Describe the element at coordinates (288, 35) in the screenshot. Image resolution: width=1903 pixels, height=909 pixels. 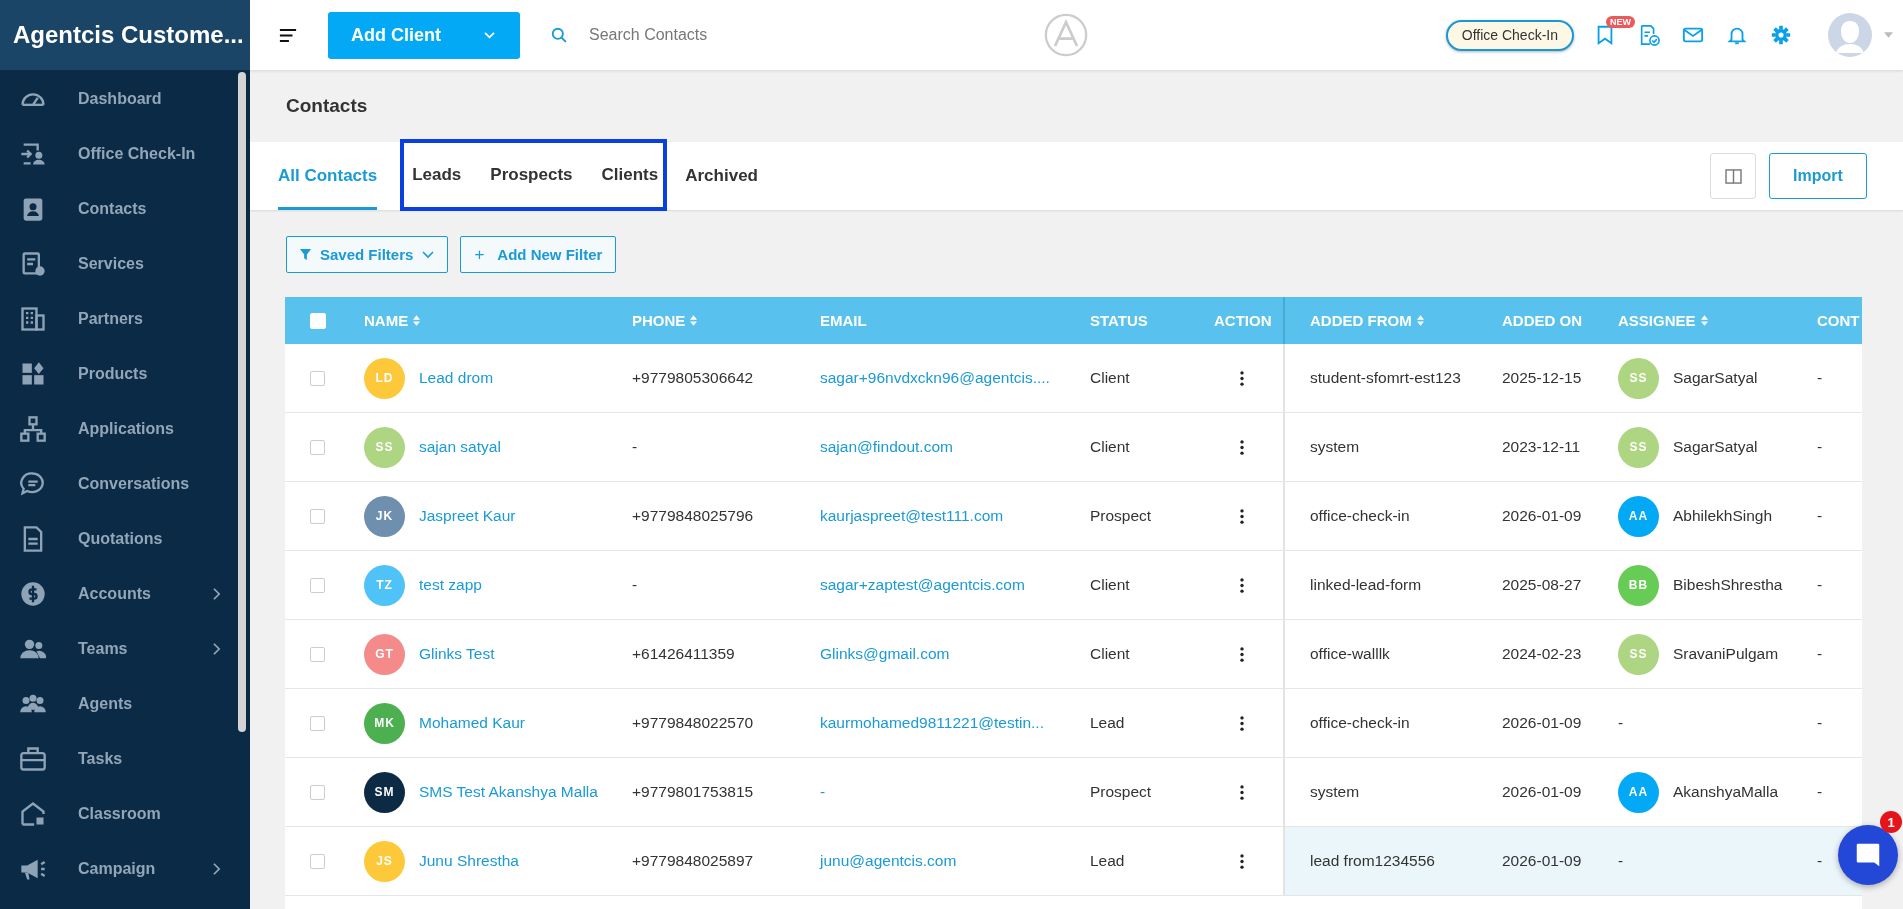
I see `menu-icon` at that location.